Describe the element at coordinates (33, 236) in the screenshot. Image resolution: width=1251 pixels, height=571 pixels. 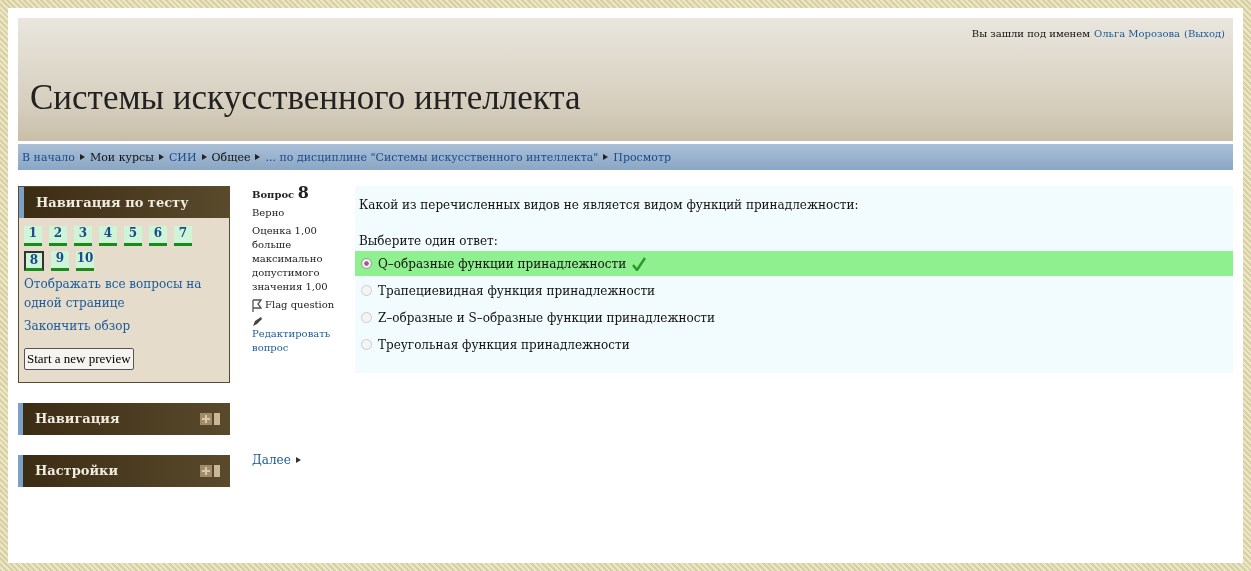
I see `question-number-button: 1` at that location.